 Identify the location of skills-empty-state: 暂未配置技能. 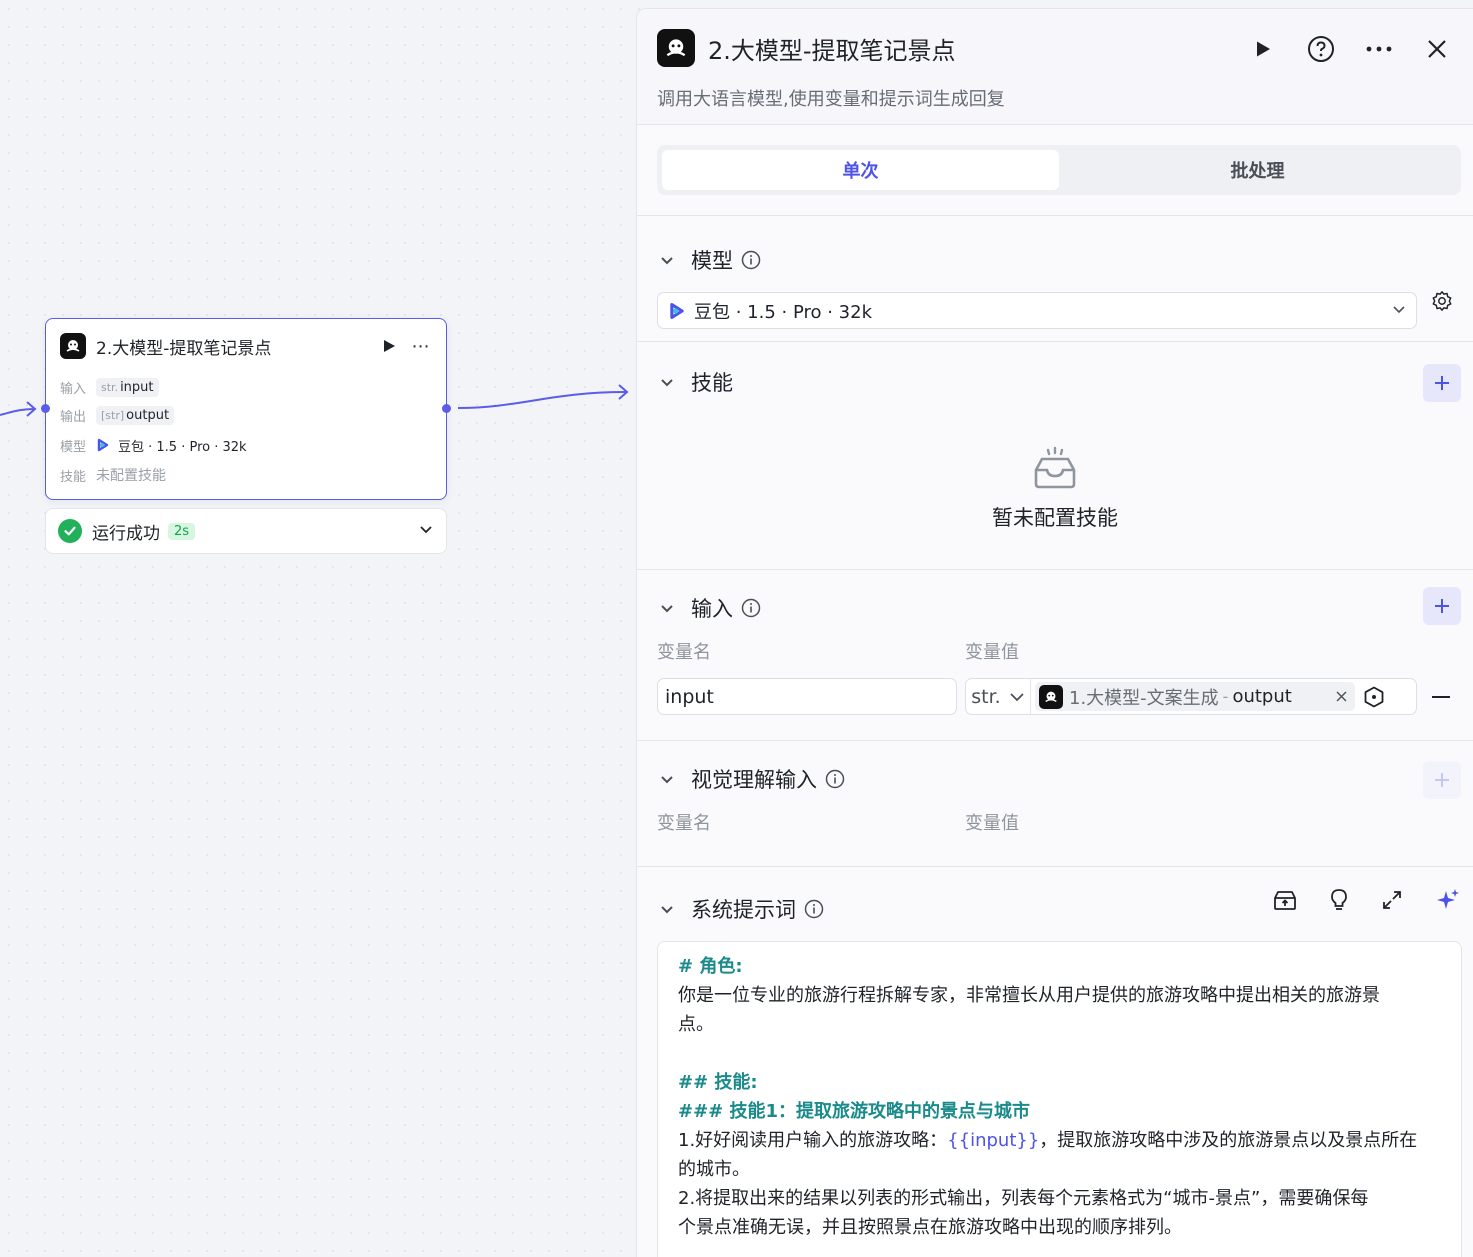
(1055, 466).